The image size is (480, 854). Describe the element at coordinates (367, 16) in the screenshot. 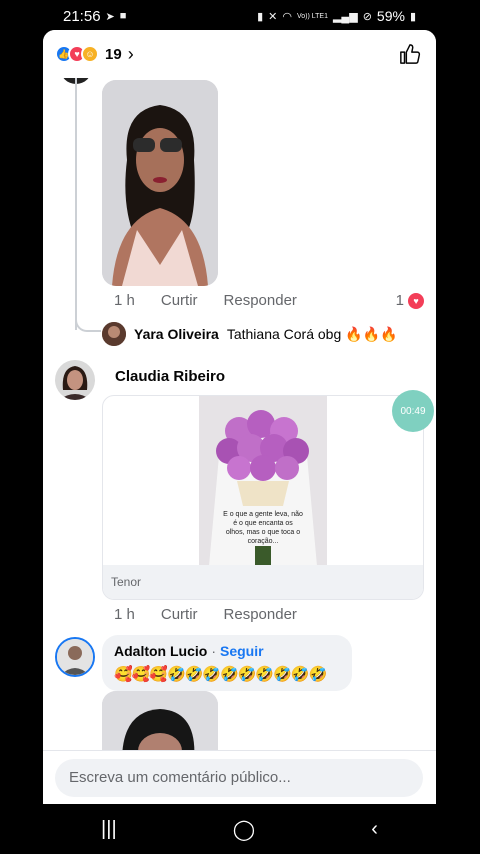

I see `dnd-icon: ⊘` at that location.